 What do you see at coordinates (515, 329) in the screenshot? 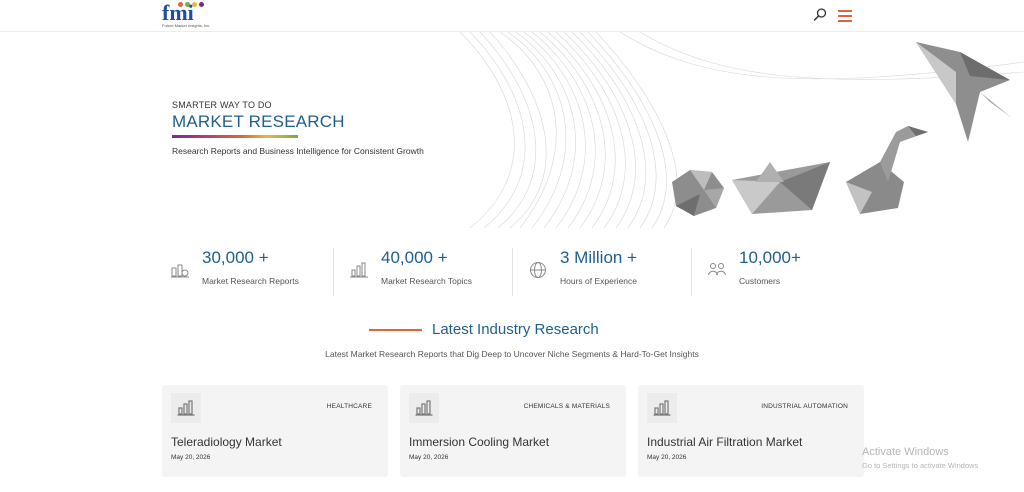
I see `latest-section-title: Latest Industry Research` at bounding box center [515, 329].